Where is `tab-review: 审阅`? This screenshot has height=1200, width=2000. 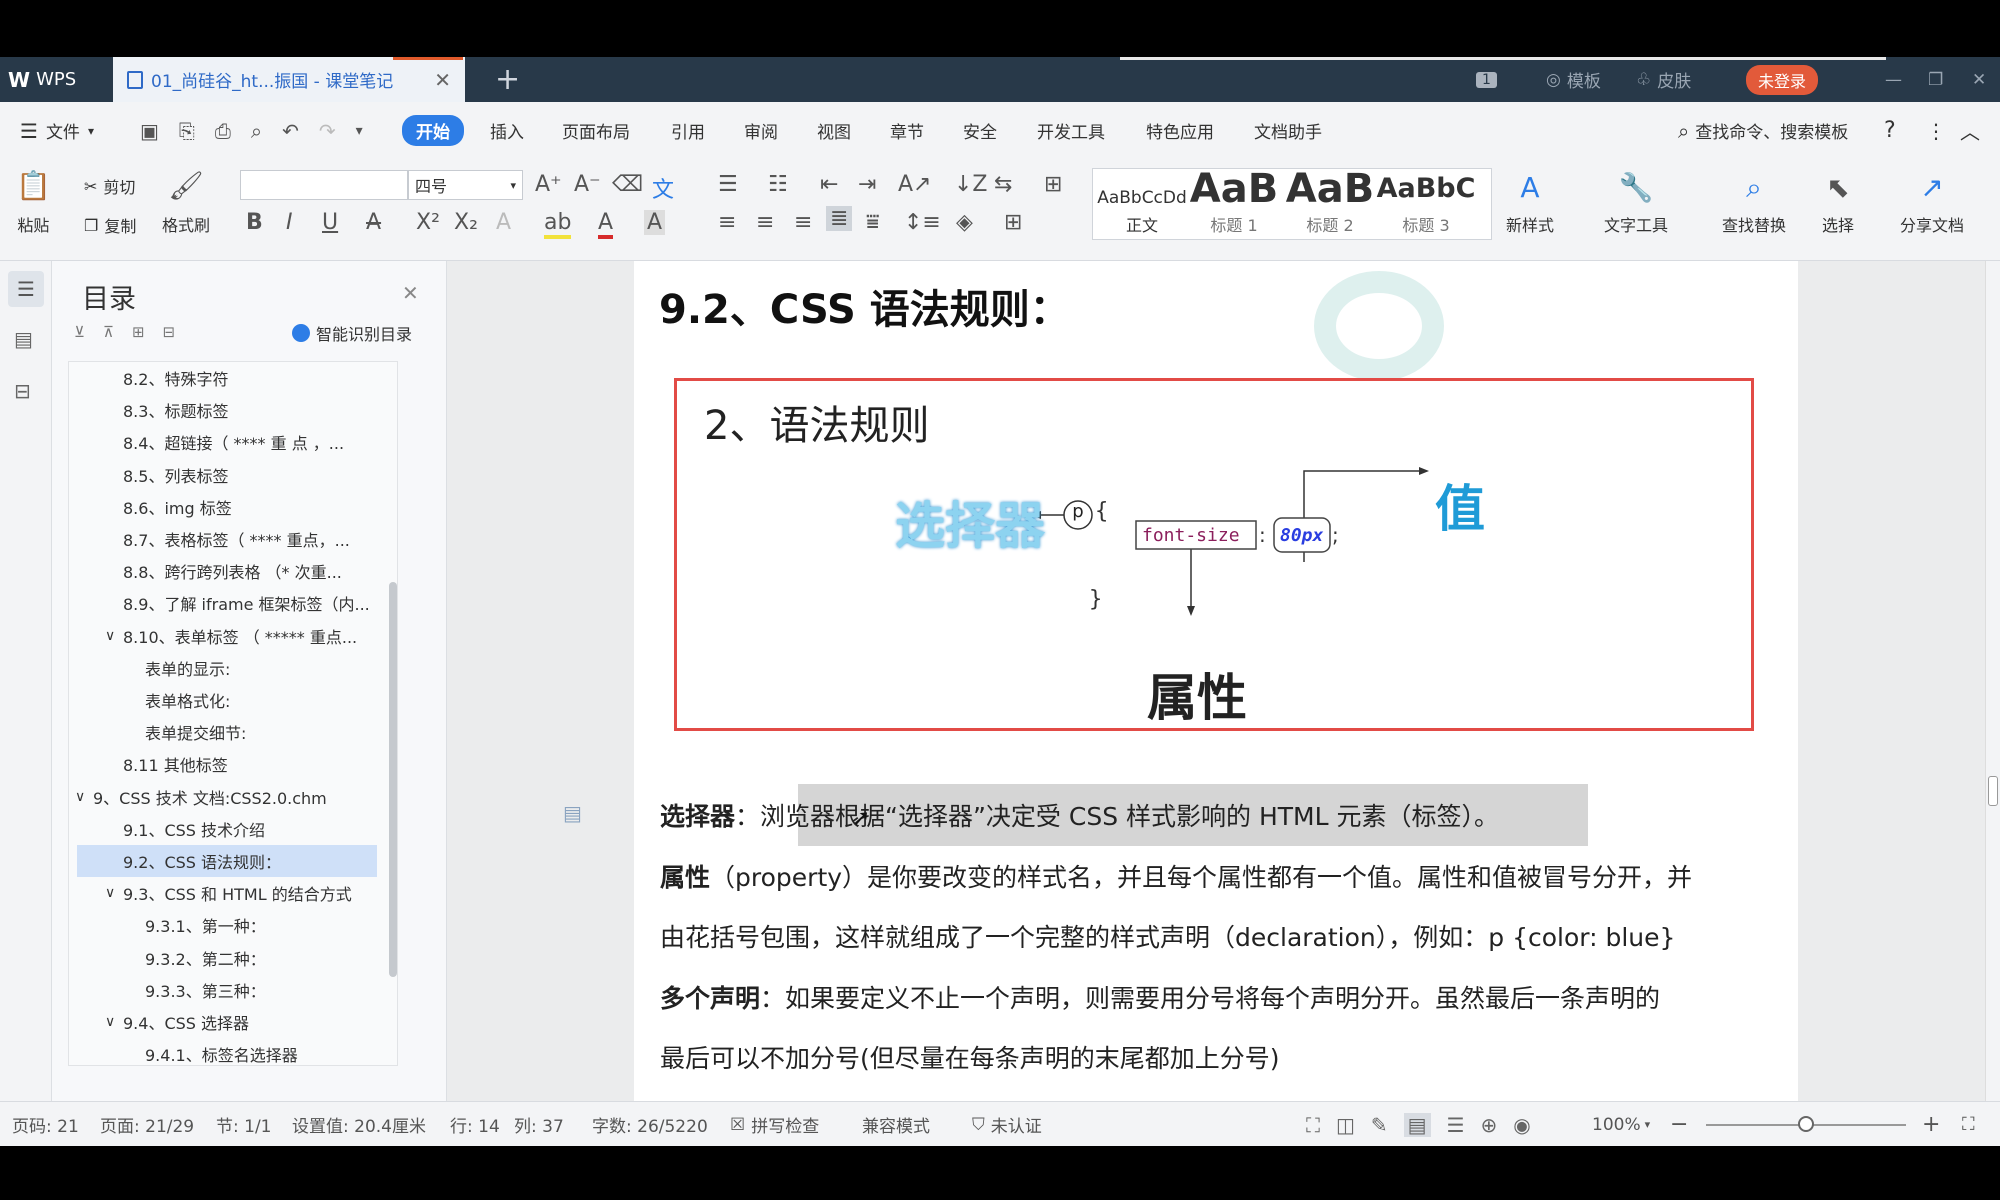
tab-review: 审阅 is located at coordinates (761, 130).